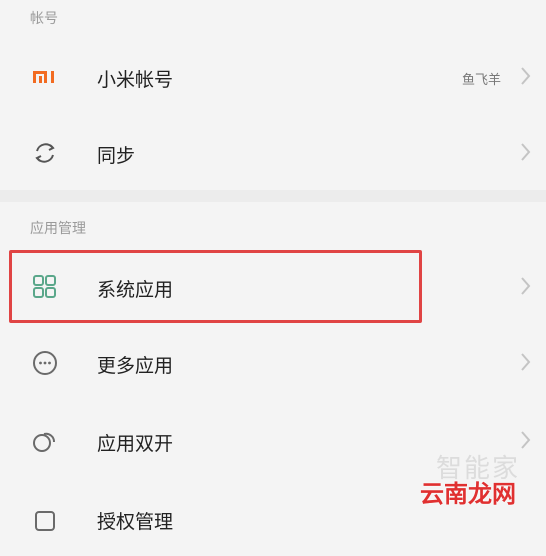 The height and width of the screenshot is (556, 546). Describe the element at coordinates (273, 153) in the screenshot. I see `settings-row-sync: 同步` at that location.